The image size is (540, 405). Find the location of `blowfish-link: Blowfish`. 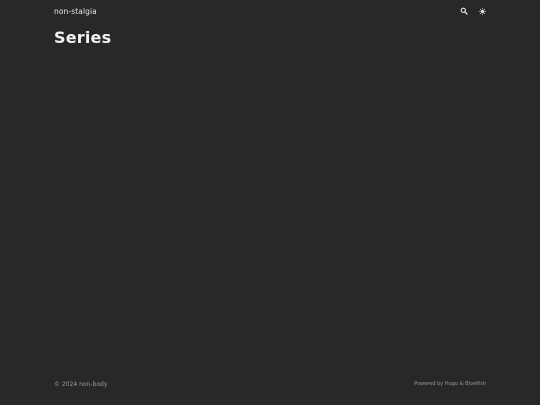

blowfish-link: Blowfish is located at coordinates (475, 384).